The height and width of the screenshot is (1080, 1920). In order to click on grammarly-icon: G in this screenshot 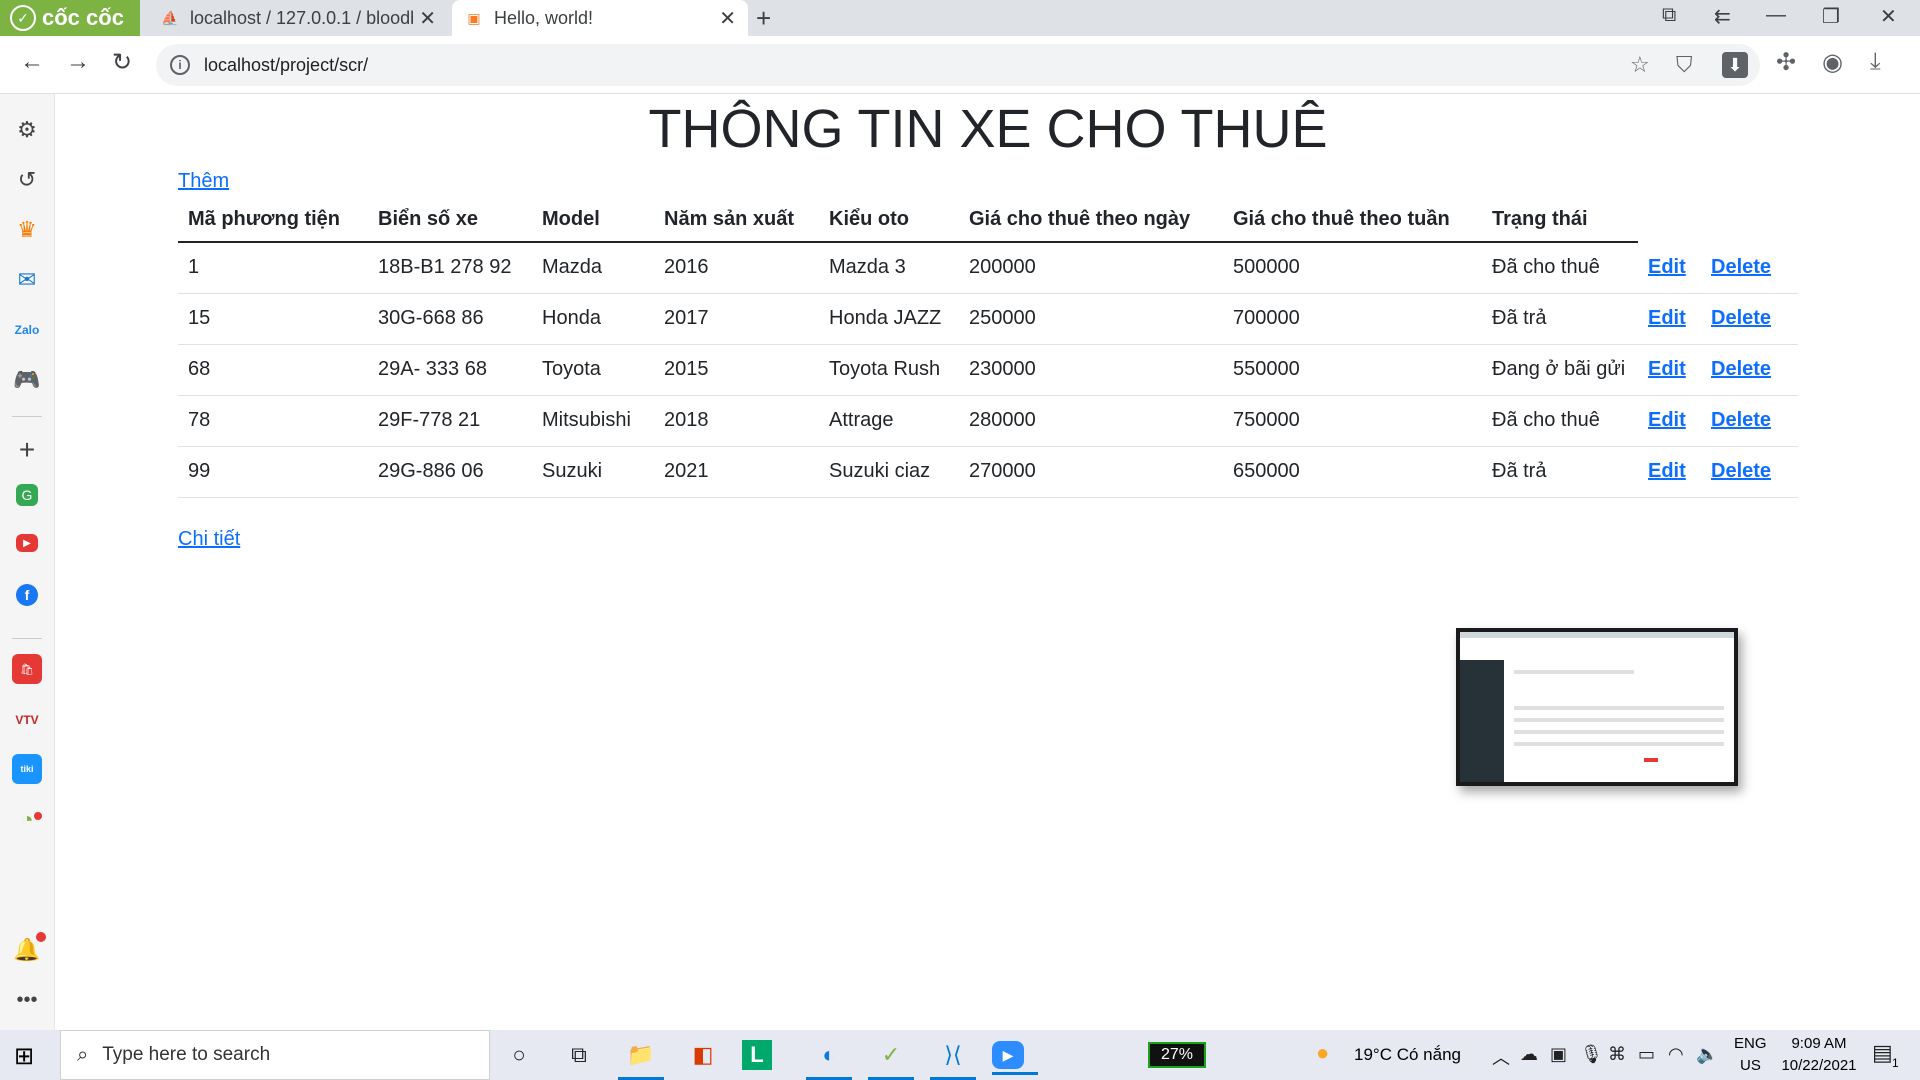, I will do `click(27, 495)`.